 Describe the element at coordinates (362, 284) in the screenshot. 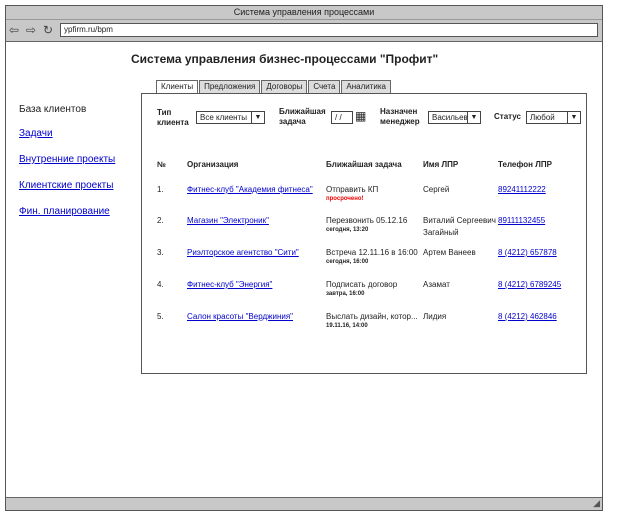

I see `task-text: Подписать договор` at that location.